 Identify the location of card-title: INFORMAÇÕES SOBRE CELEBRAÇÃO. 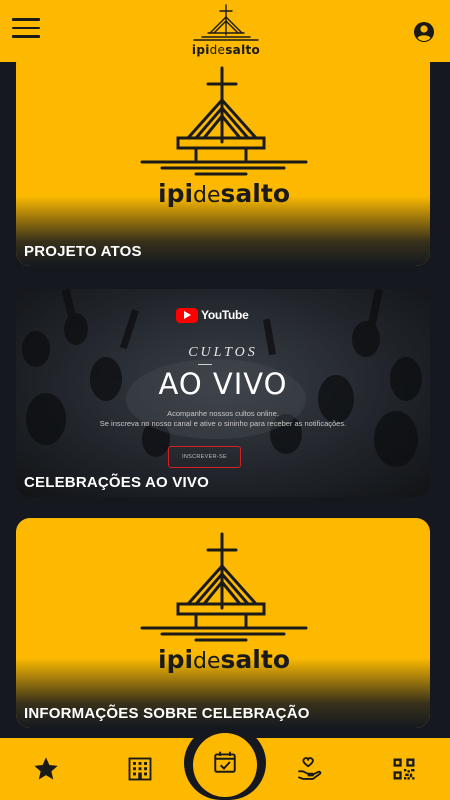
(167, 713).